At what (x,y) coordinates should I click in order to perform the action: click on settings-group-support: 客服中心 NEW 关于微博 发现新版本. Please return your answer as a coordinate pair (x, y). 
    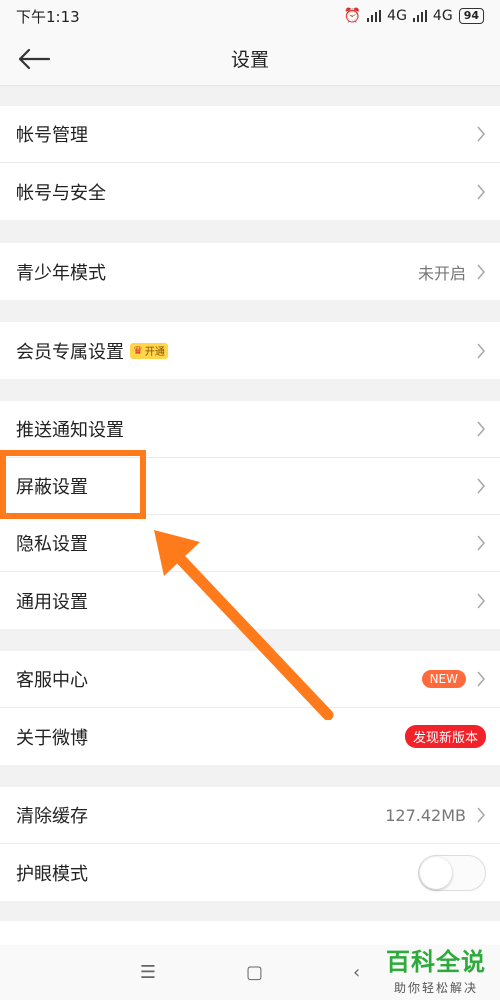
    Looking at the image, I should click on (250, 708).